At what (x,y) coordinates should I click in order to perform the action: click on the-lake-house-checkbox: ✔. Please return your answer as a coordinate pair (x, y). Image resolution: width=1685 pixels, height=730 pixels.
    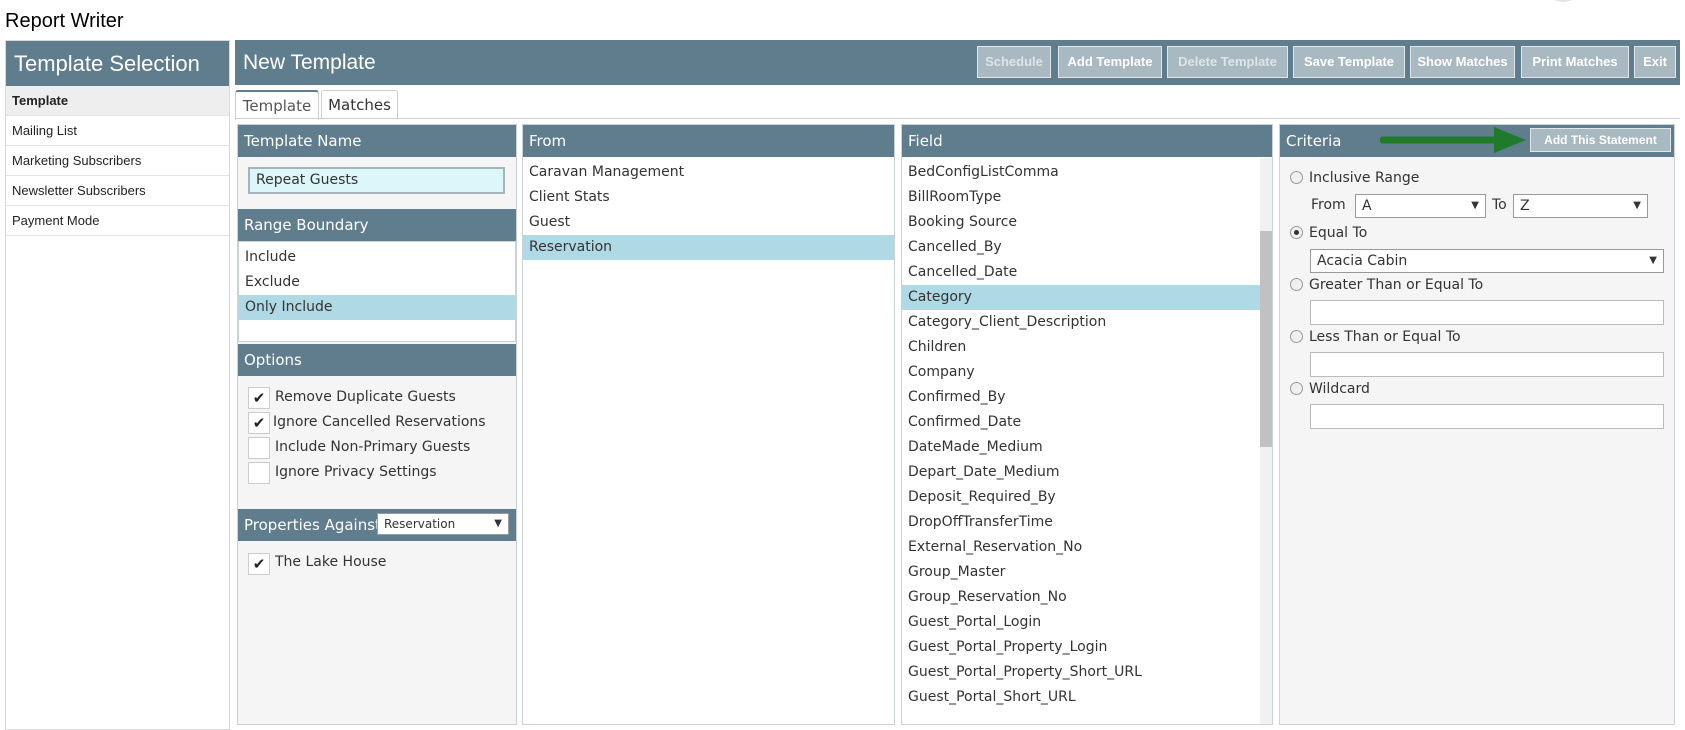
    Looking at the image, I should click on (259, 564).